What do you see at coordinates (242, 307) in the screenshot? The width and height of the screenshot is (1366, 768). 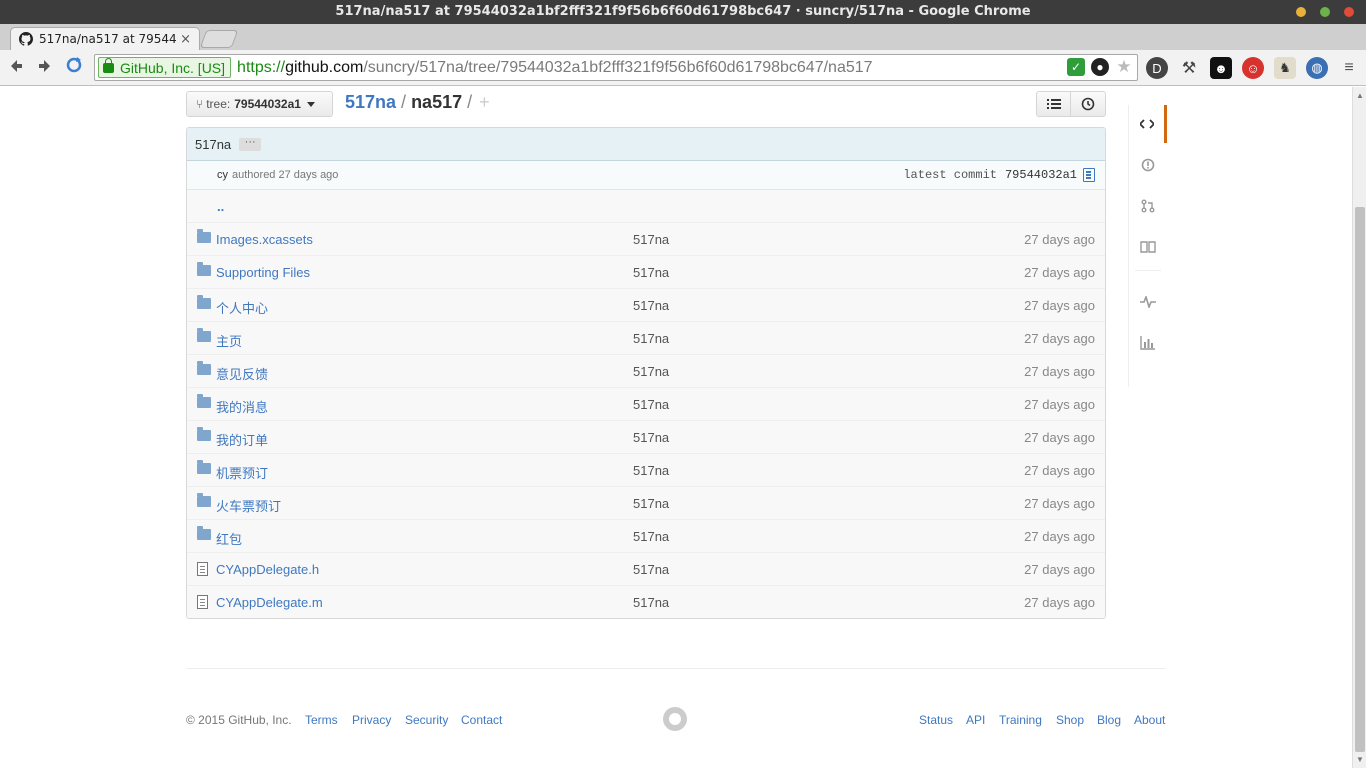 I see `file-name-link: 个人中心` at bounding box center [242, 307].